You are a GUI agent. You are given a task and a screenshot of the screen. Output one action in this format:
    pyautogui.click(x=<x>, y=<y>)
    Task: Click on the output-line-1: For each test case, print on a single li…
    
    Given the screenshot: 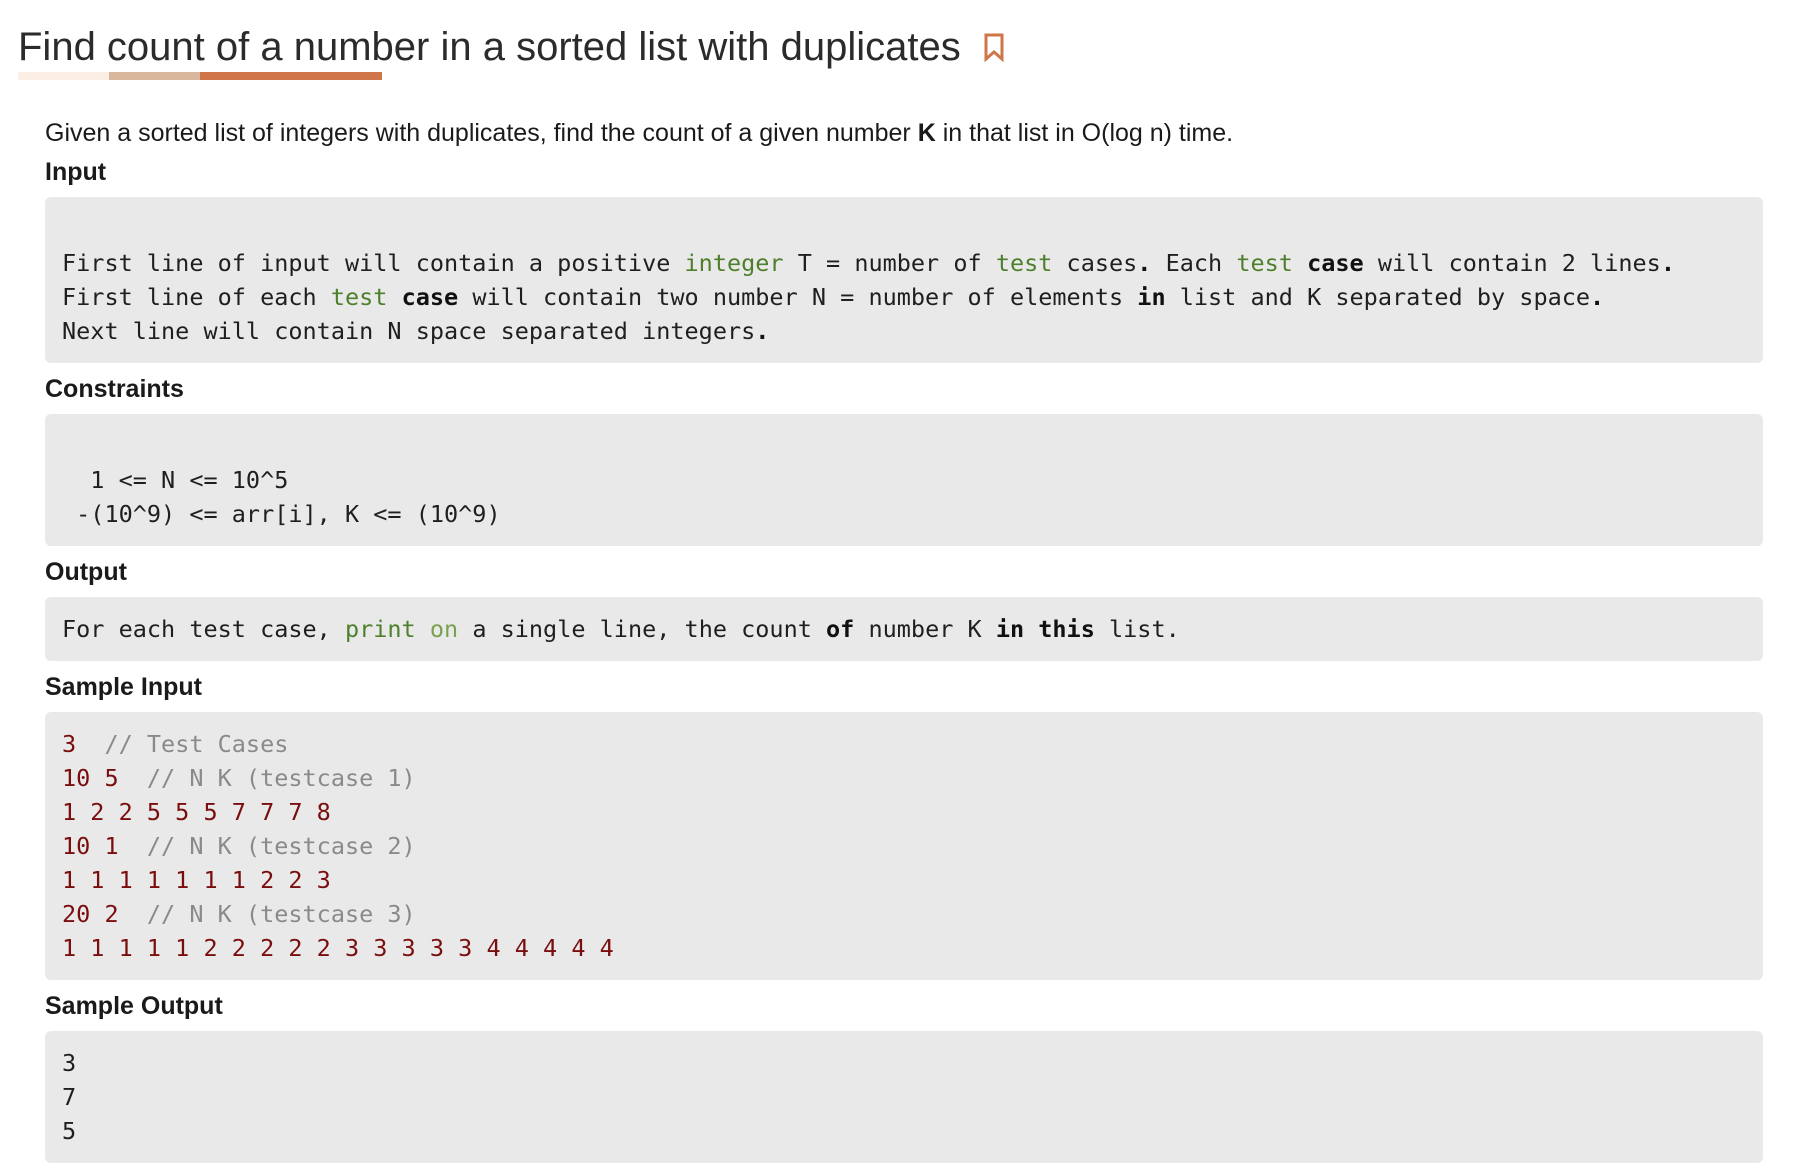 What is the action you would take?
    pyautogui.click(x=621, y=629)
    